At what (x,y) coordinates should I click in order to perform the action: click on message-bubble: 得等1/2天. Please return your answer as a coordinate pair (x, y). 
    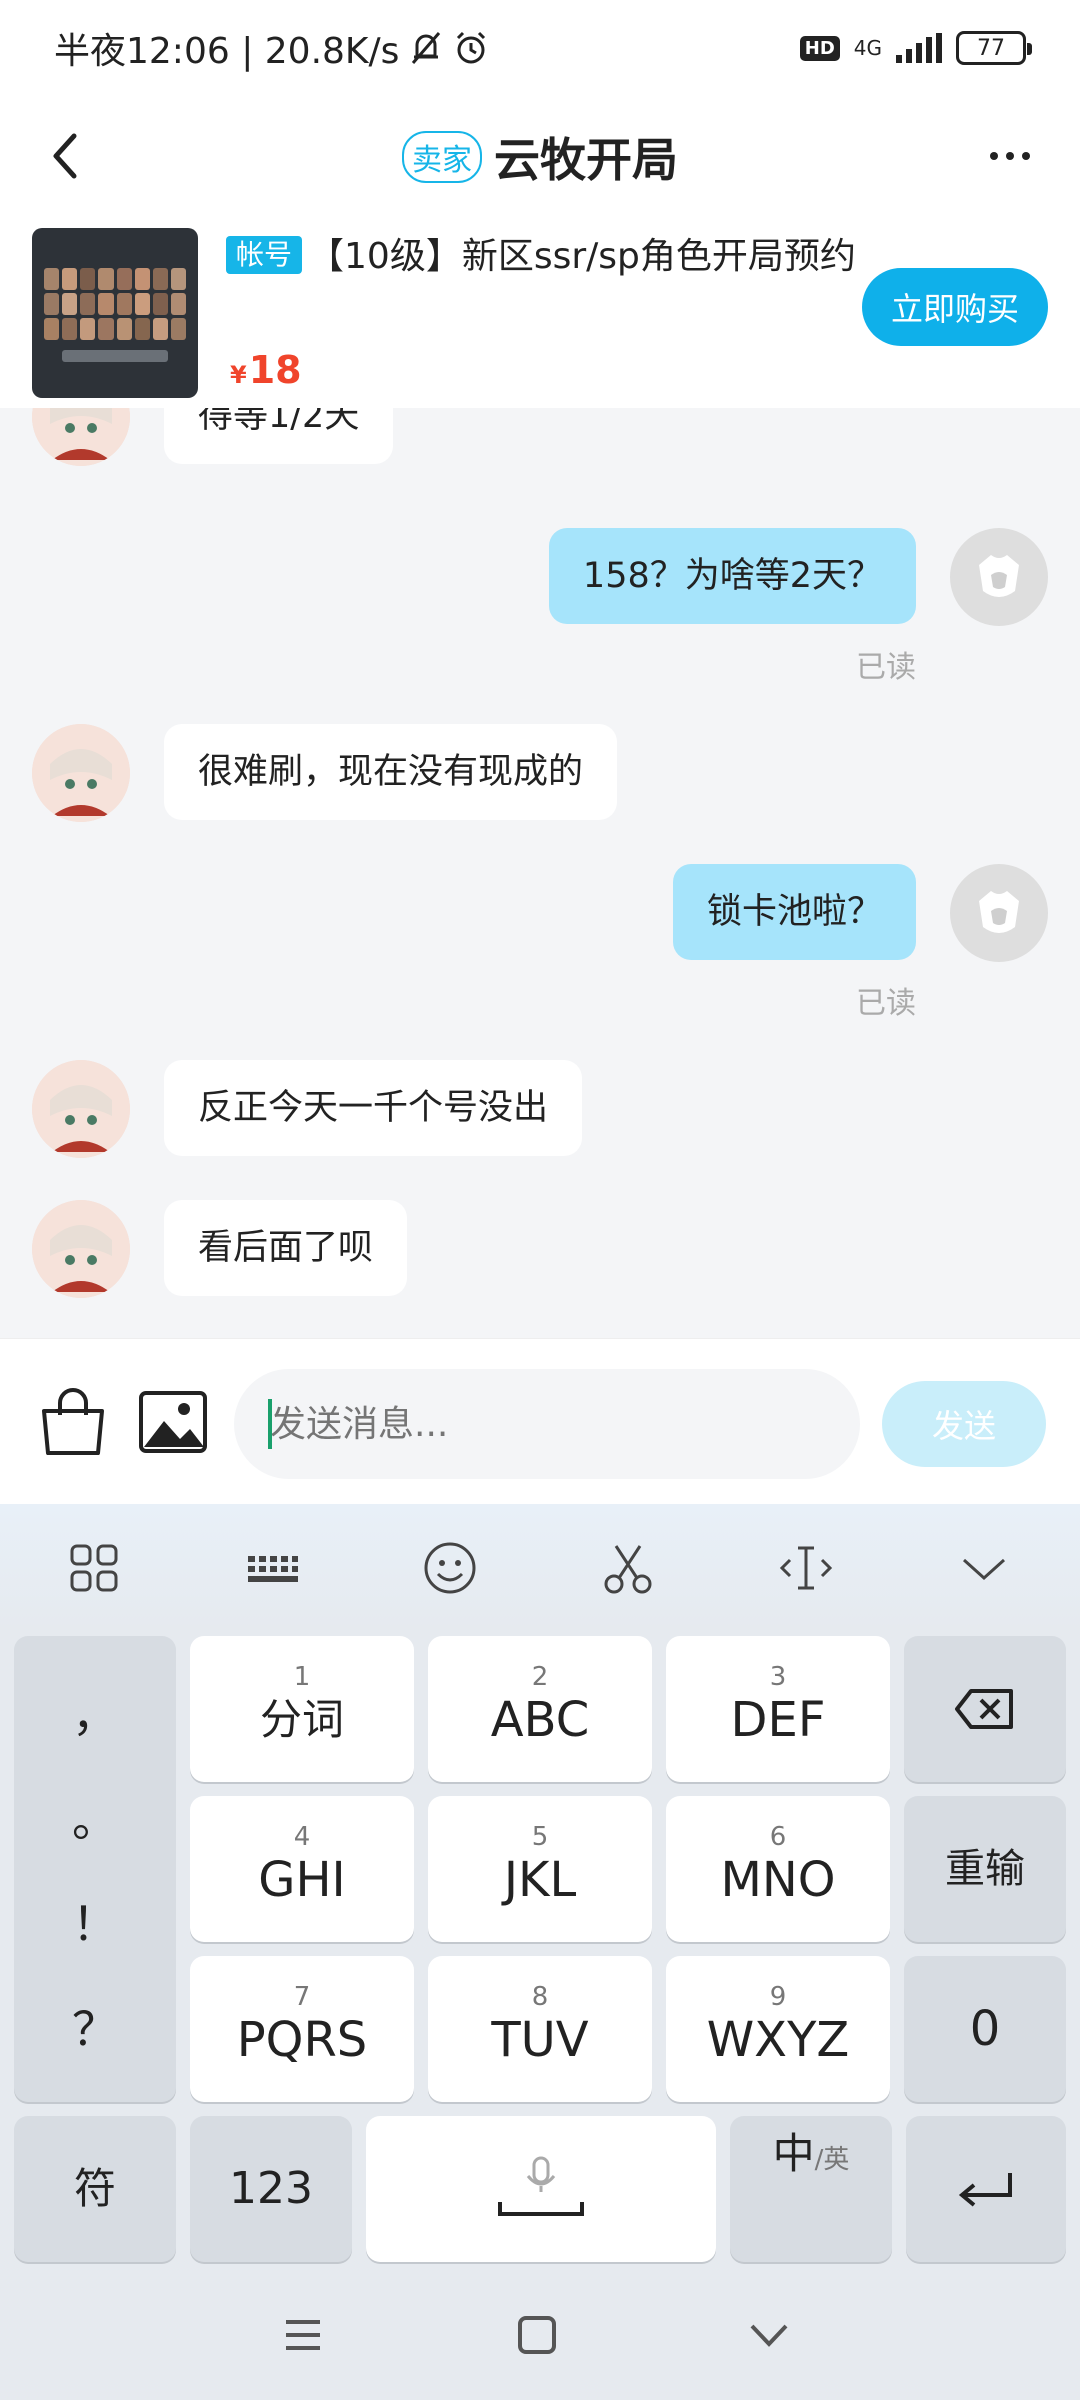
    Looking at the image, I should click on (279, 436).